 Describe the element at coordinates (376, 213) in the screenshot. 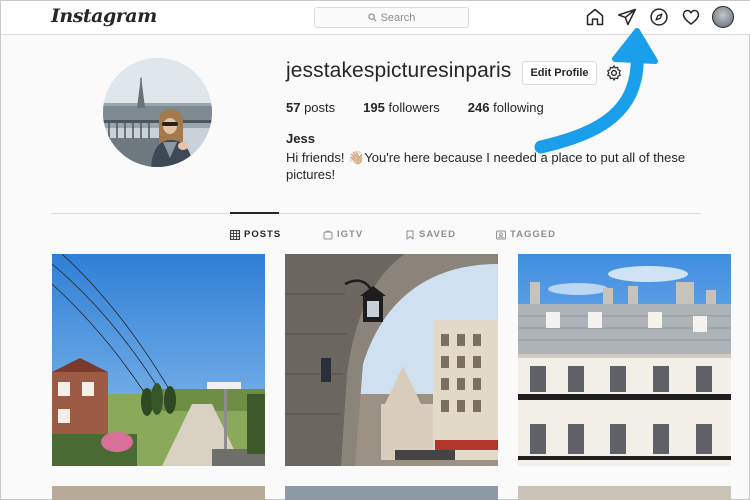

I see `tabs-divider` at that location.